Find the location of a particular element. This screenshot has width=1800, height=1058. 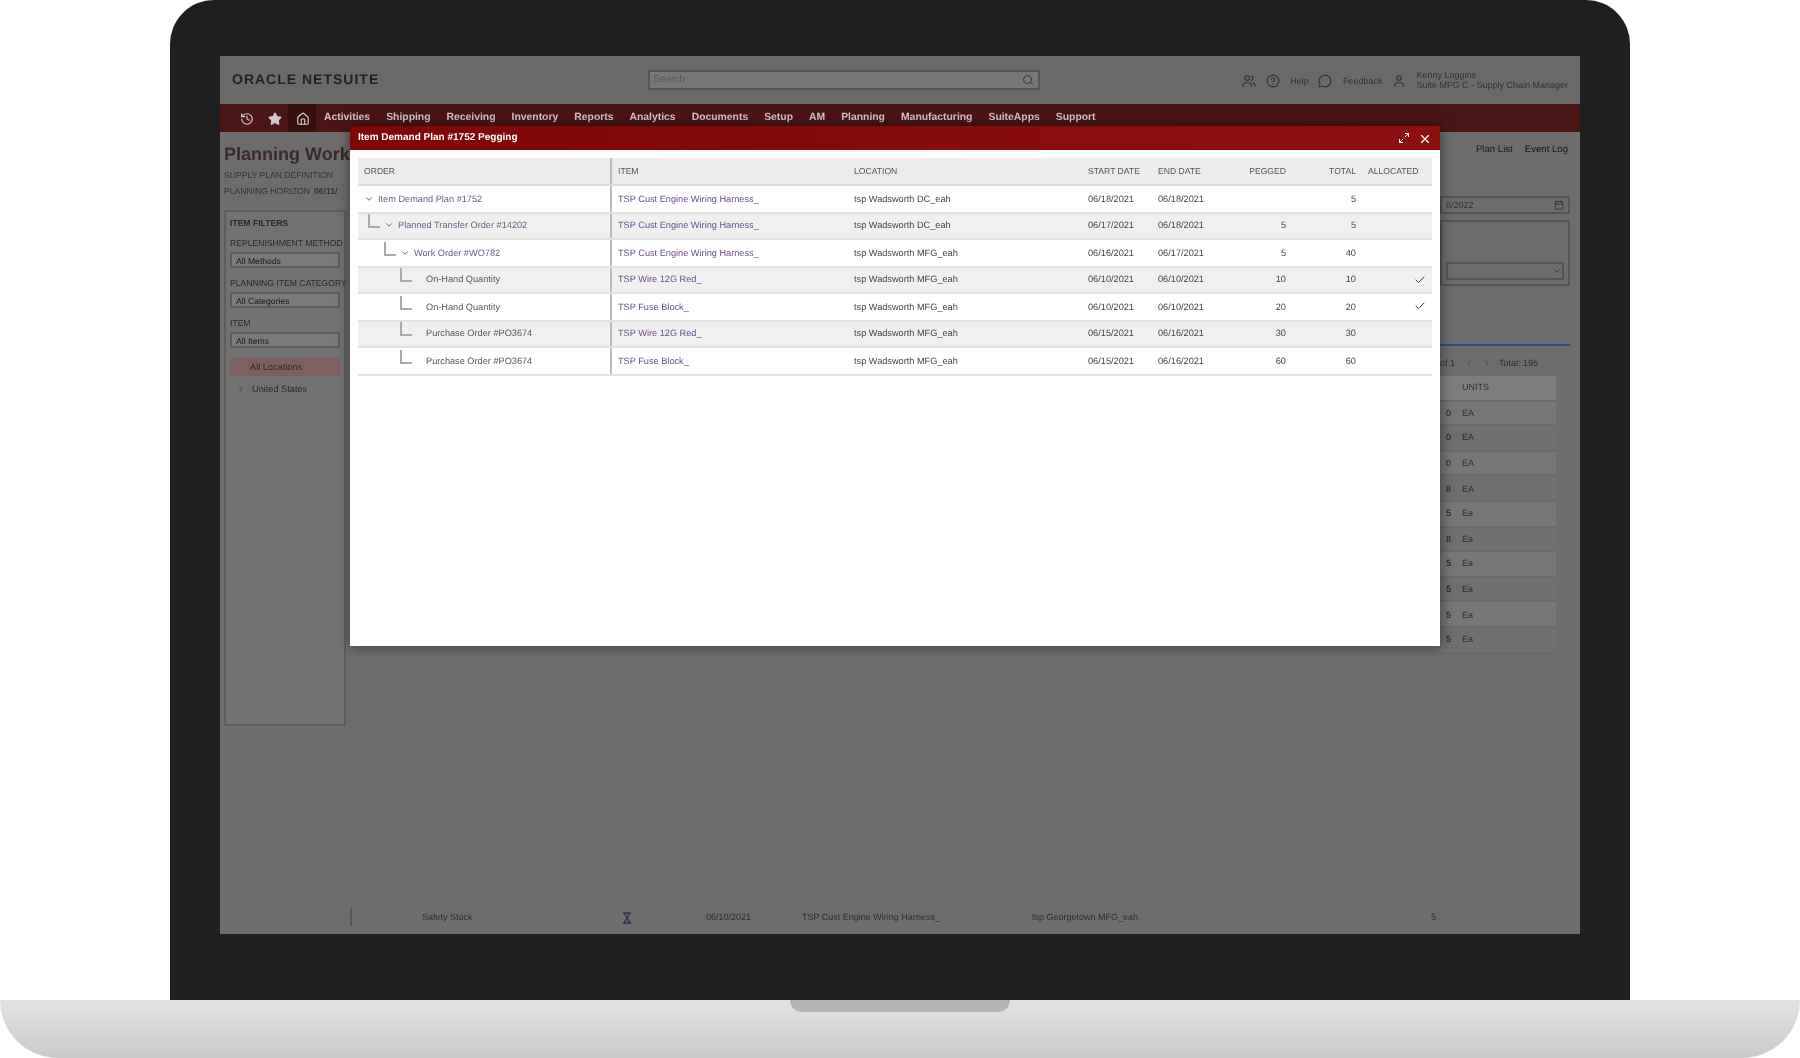

chat-icon is located at coordinates (1325, 80).